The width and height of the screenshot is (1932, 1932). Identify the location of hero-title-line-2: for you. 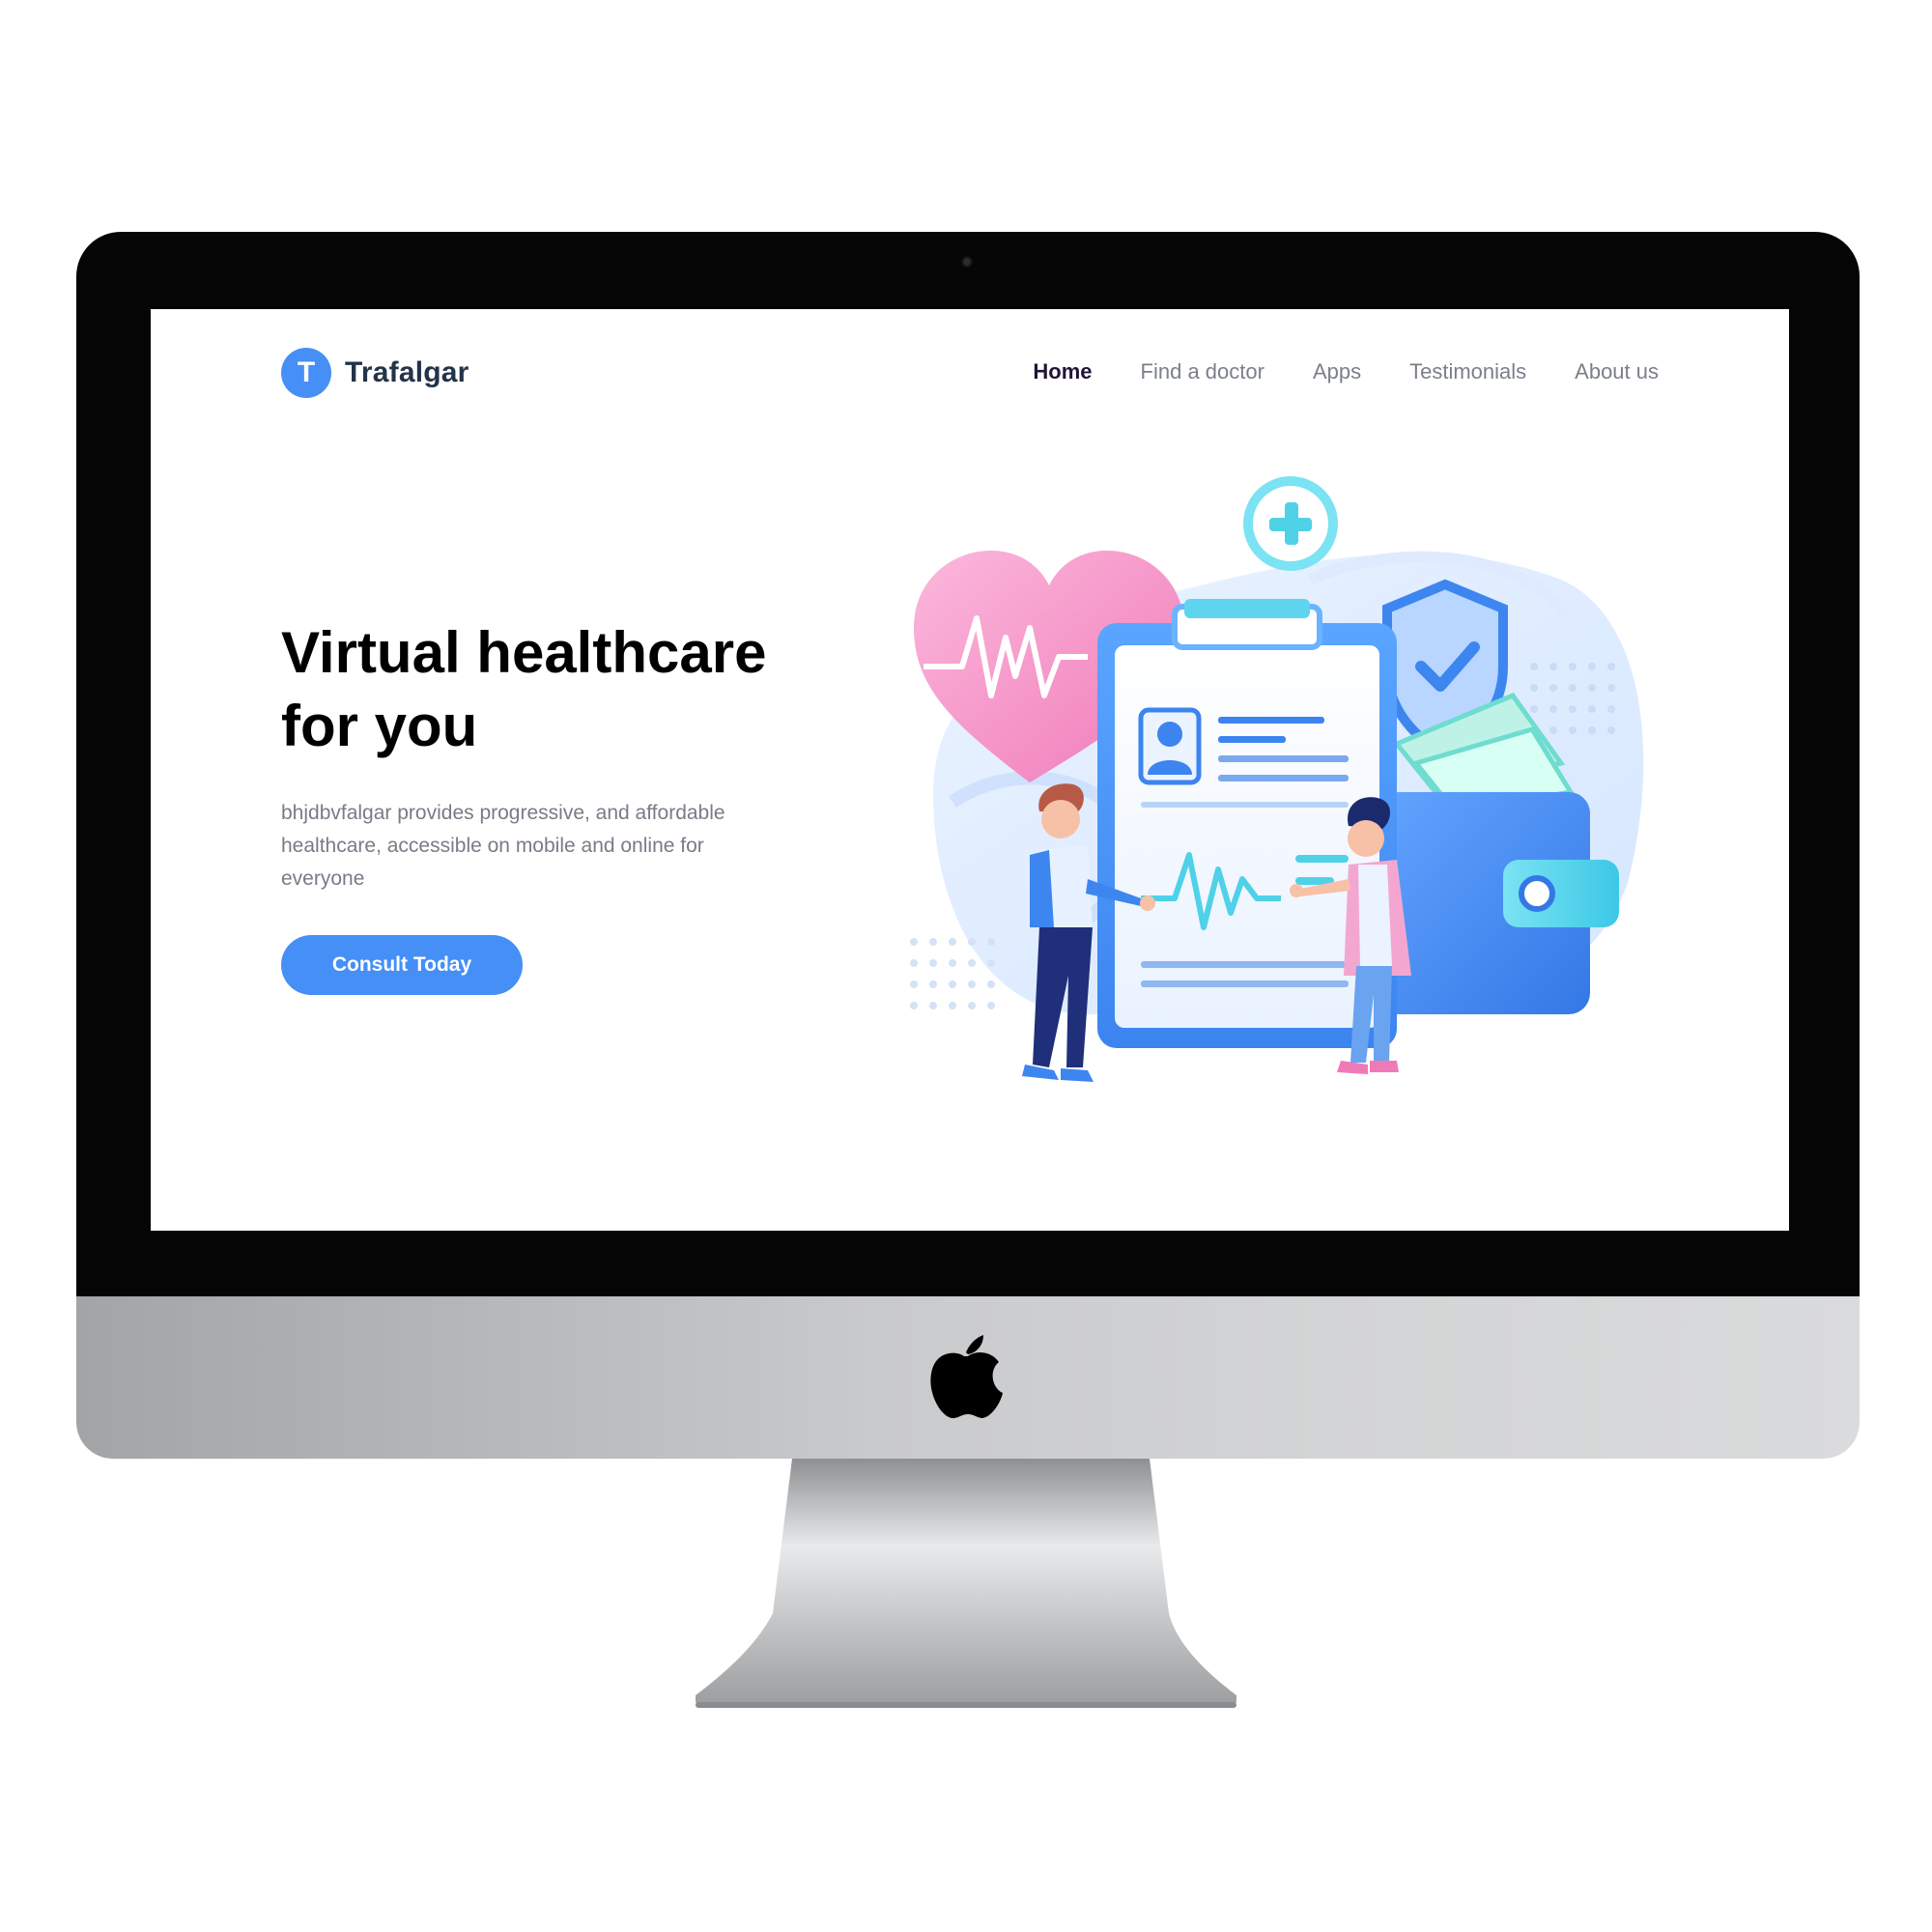
(379, 726).